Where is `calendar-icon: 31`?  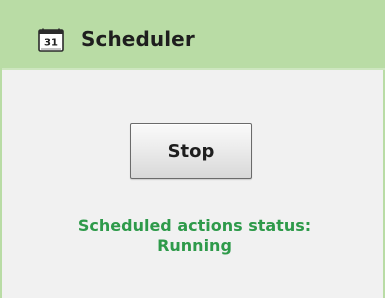
calendar-icon: 31 is located at coordinates (51, 40).